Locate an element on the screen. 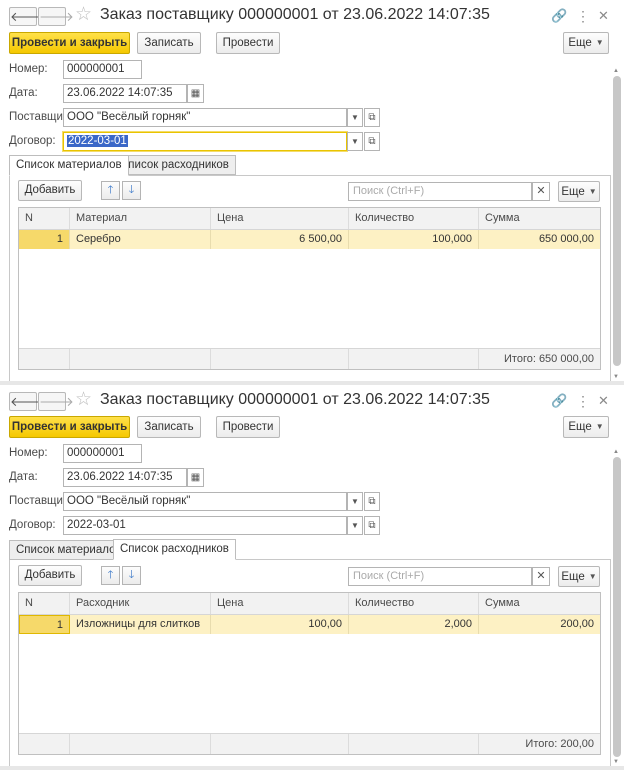 The height and width of the screenshot is (770, 624). date-label: Дата: is located at coordinates (23, 477).